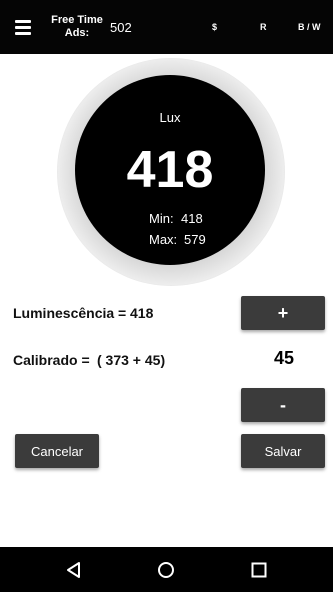  Describe the element at coordinates (70, 313) in the screenshot. I see `luminescence-label: Luminescência =` at that location.